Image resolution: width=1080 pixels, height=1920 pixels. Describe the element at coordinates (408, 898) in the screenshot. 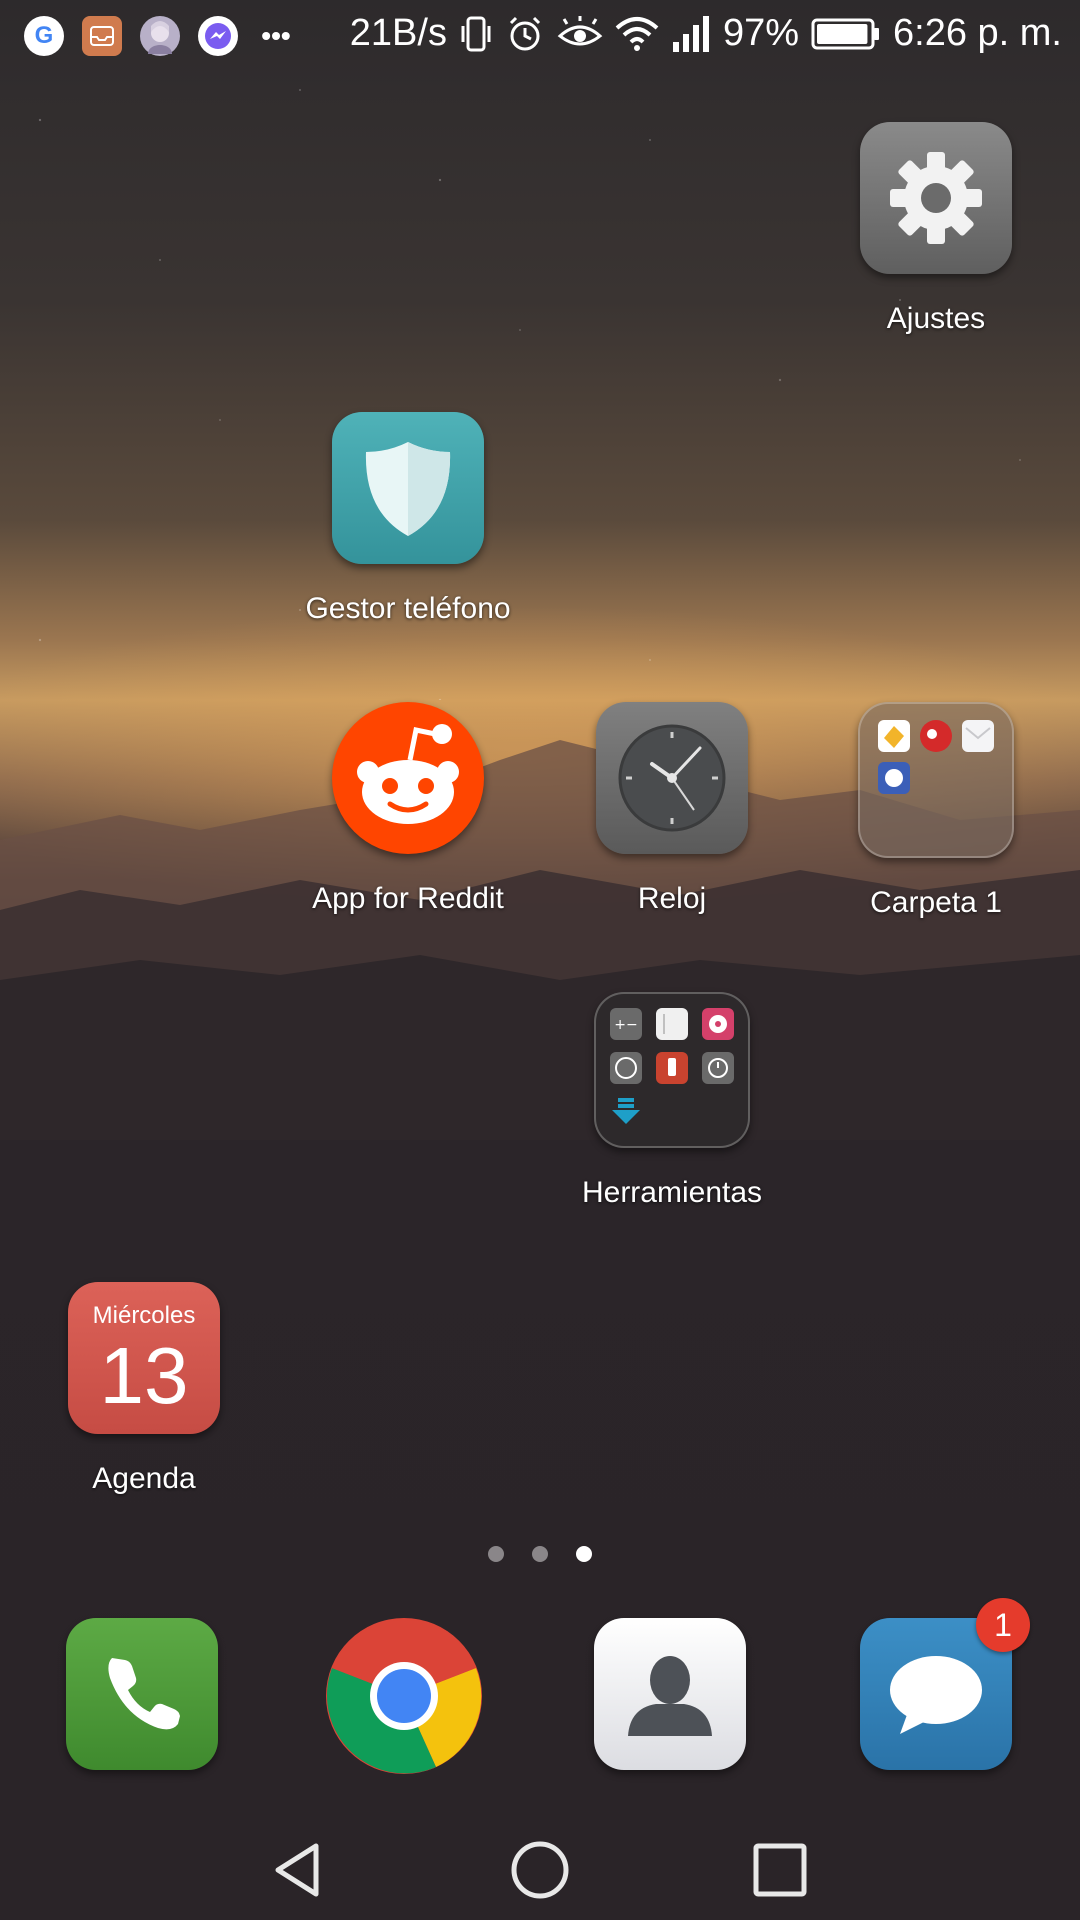

I see `app-label: App for Reddit` at that location.